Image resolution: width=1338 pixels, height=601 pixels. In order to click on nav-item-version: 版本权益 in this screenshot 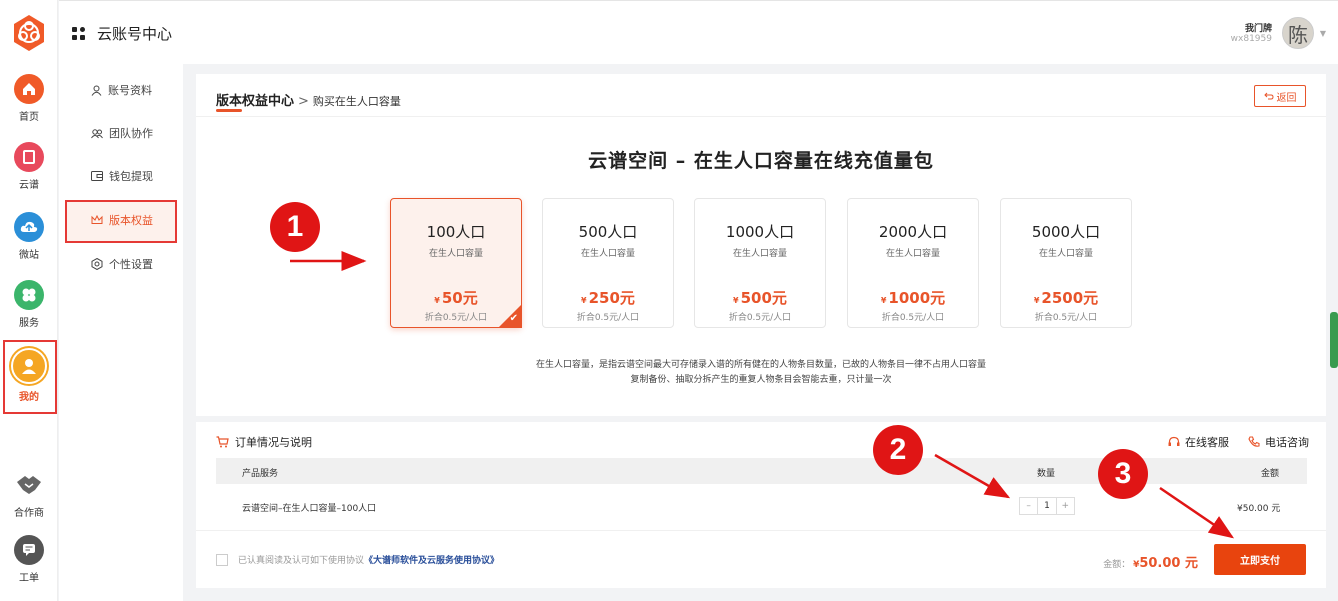, I will do `click(121, 220)`.